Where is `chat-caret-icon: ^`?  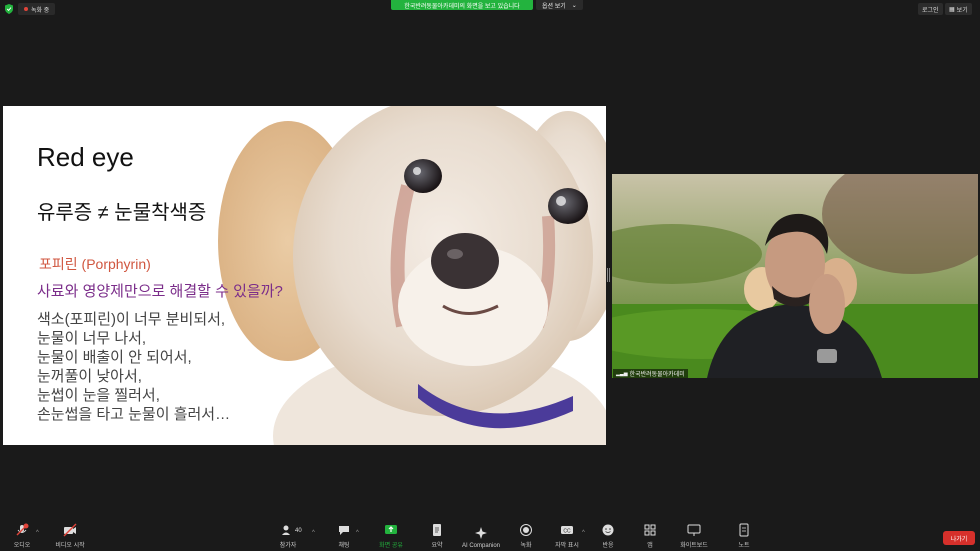 chat-caret-icon: ^ is located at coordinates (357, 533).